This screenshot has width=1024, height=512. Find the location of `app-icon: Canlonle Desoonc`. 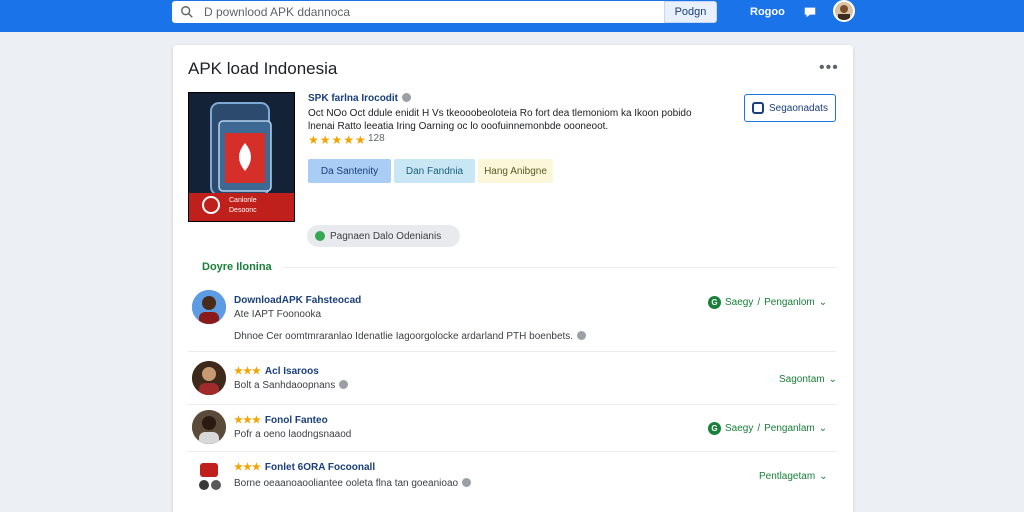

app-icon: Canlonle Desoonc is located at coordinates (241, 157).